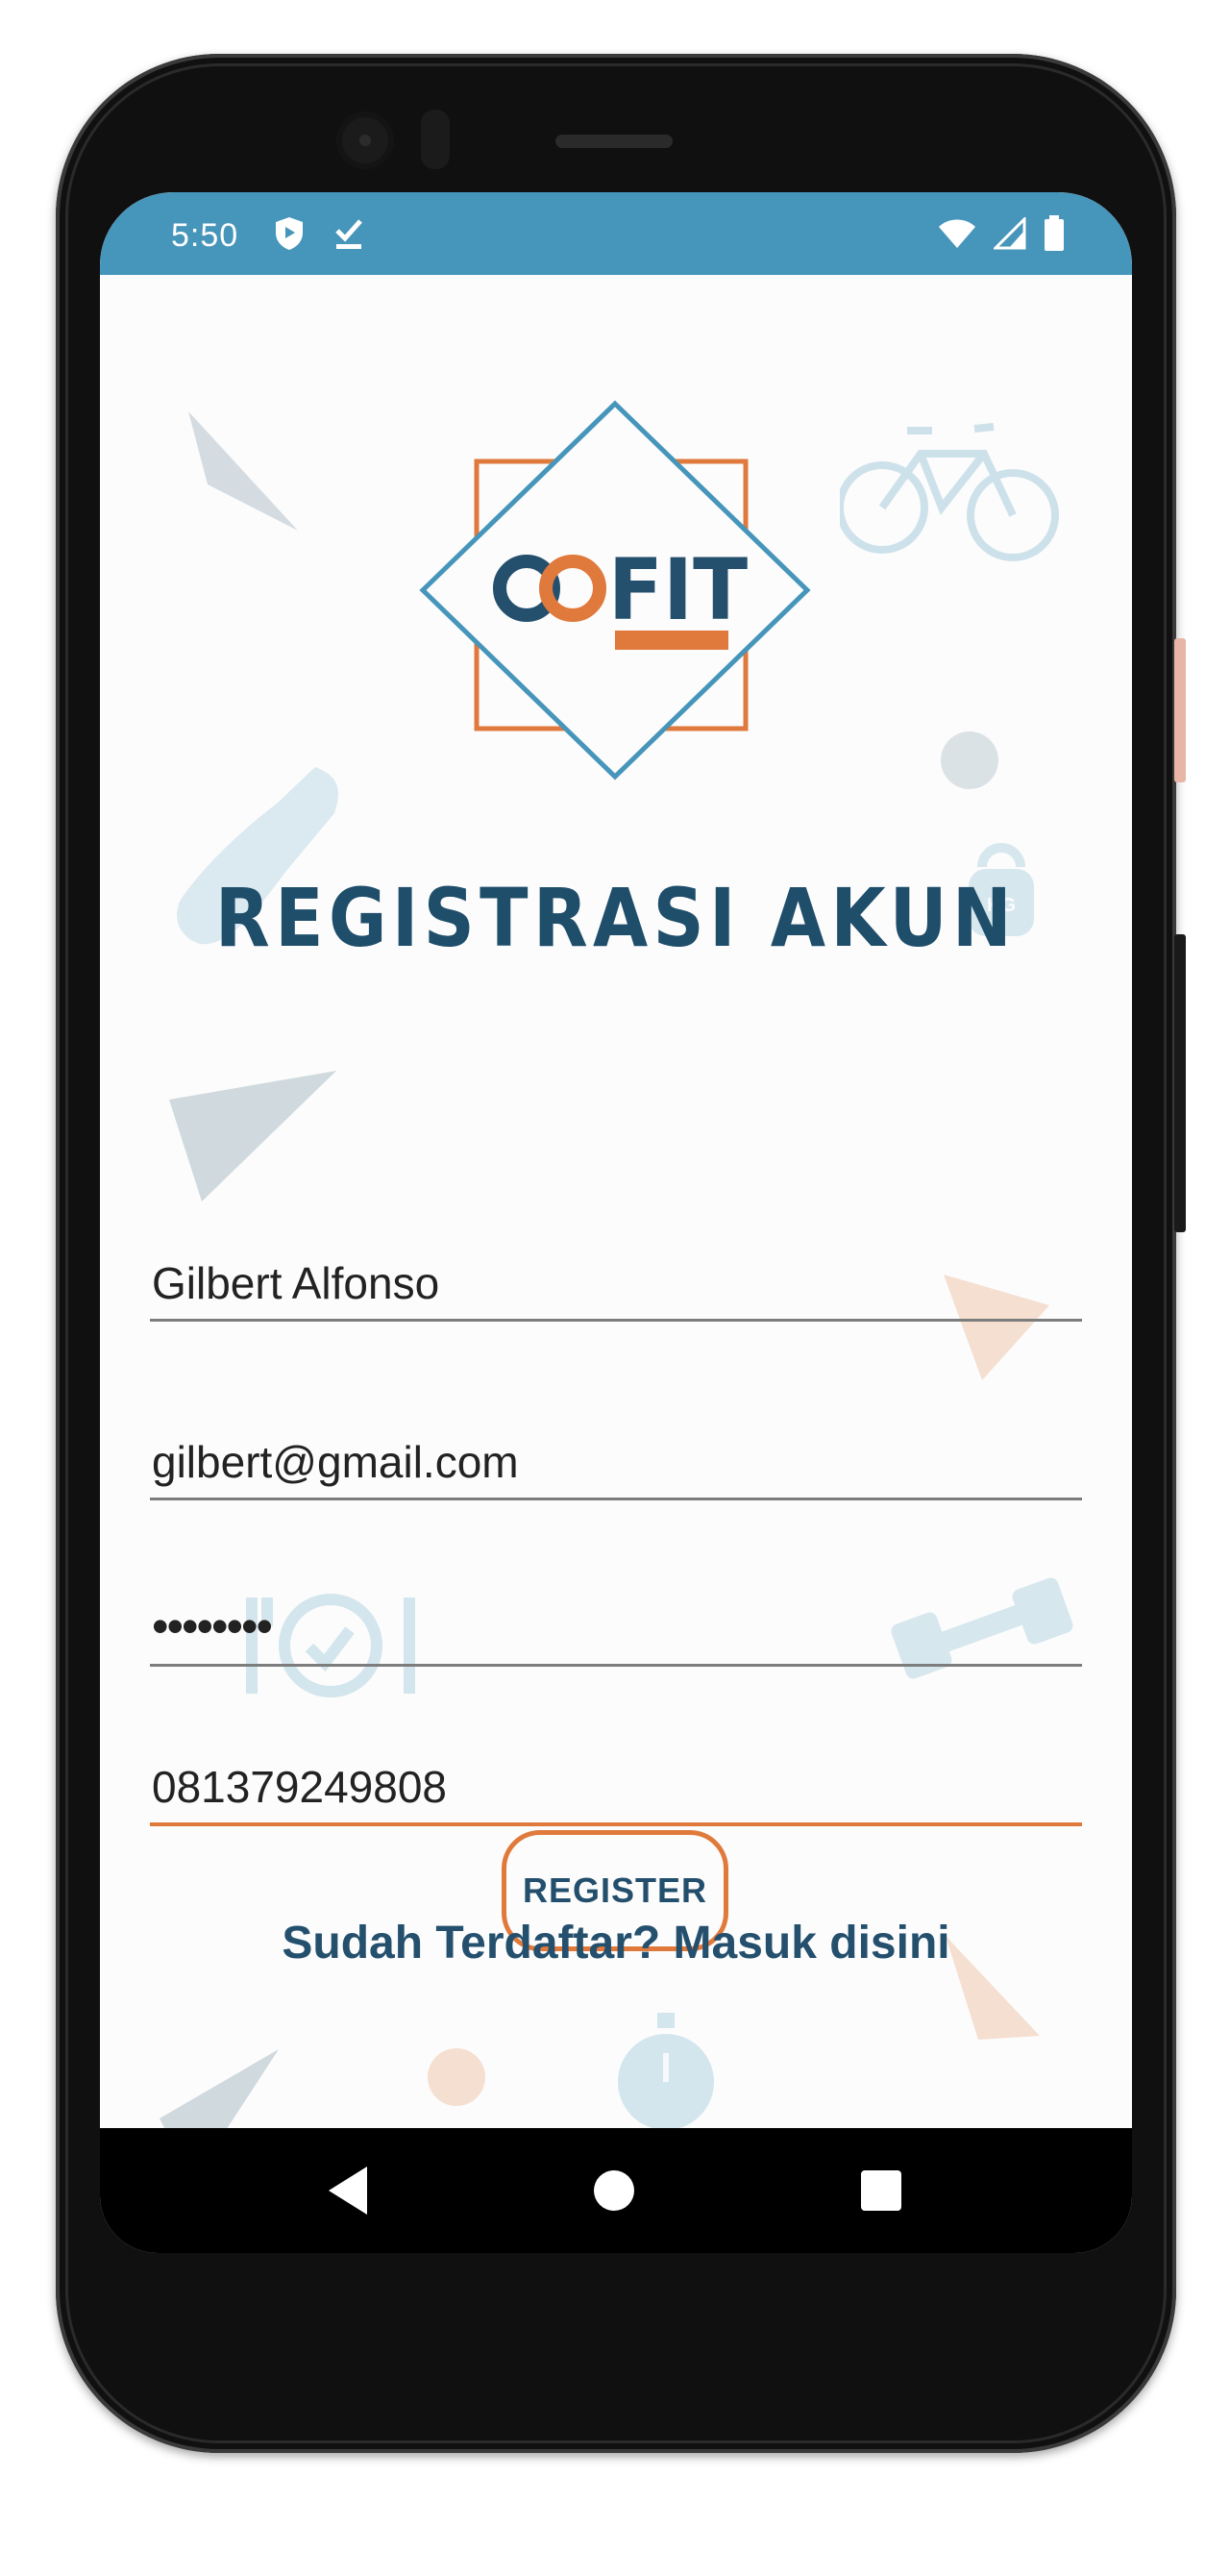  I want to click on shield-play-icon, so click(290, 236).